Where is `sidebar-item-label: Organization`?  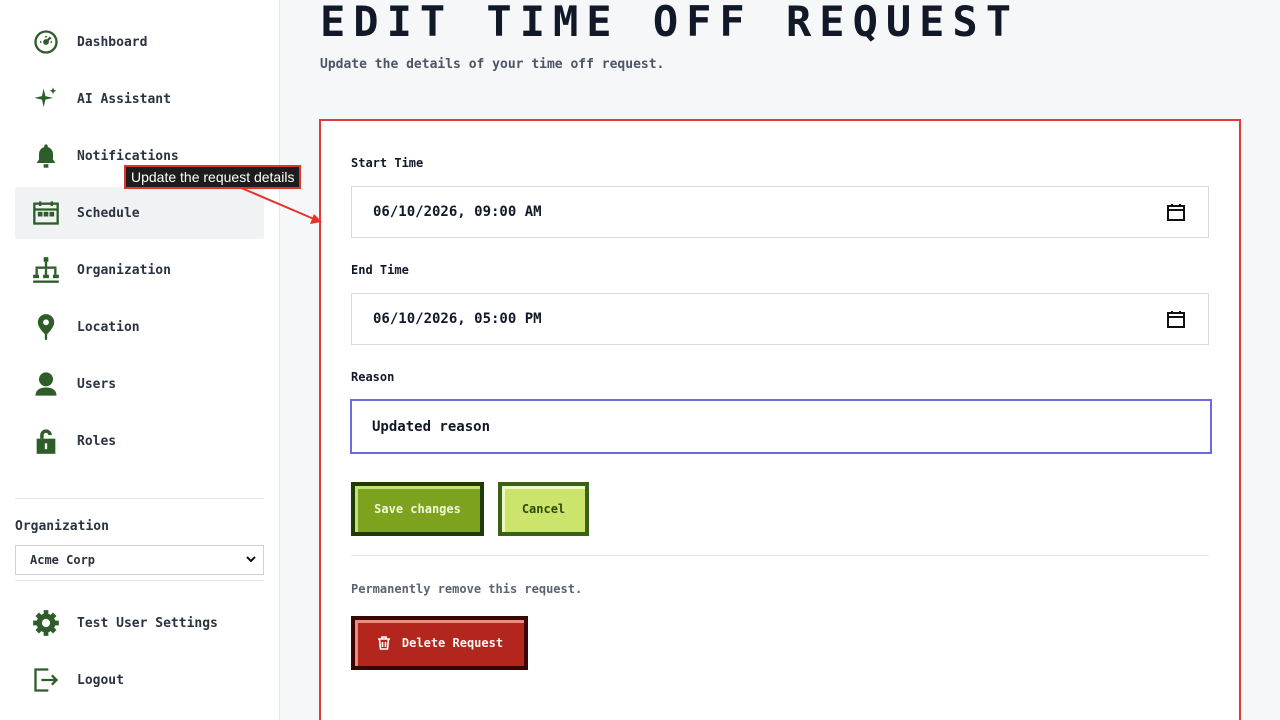
sidebar-item-label: Organization is located at coordinates (124, 270).